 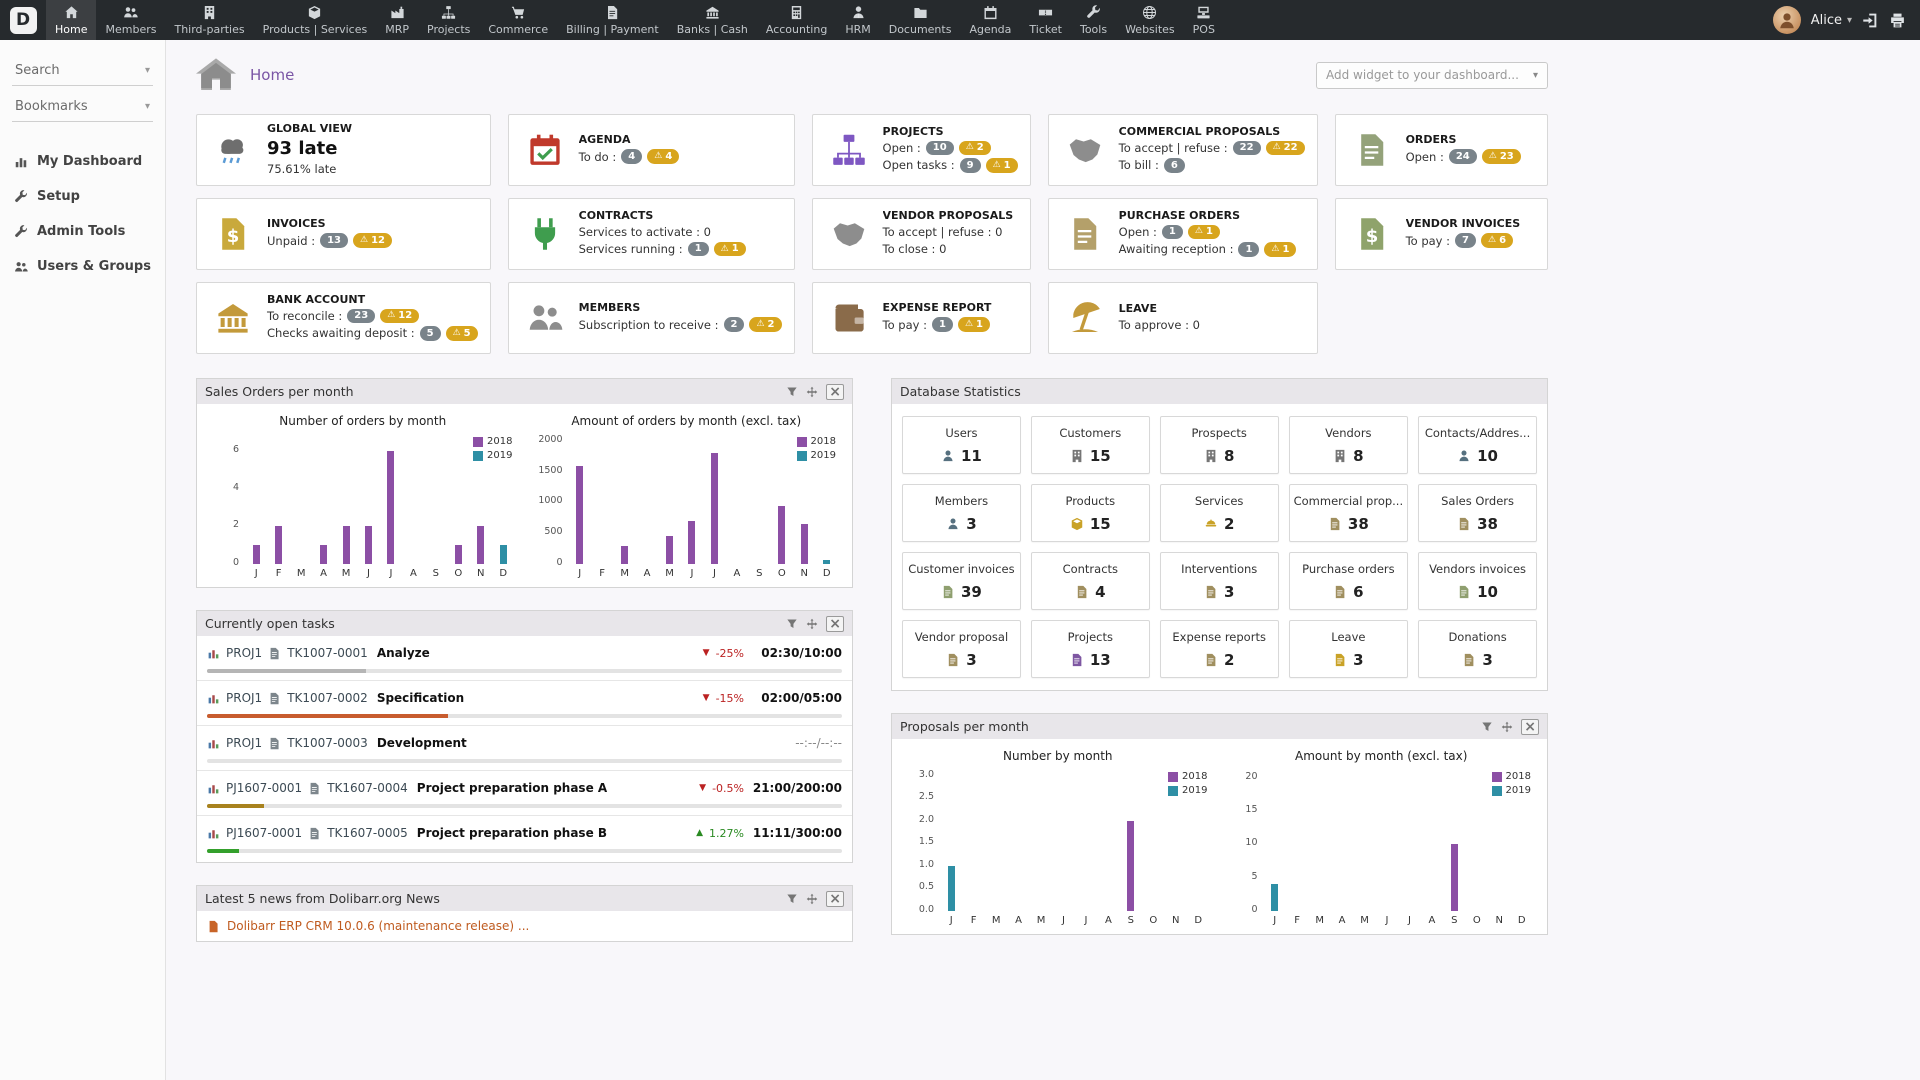 What do you see at coordinates (857, 20) in the screenshot?
I see `nav-item-hrm: HRM` at bounding box center [857, 20].